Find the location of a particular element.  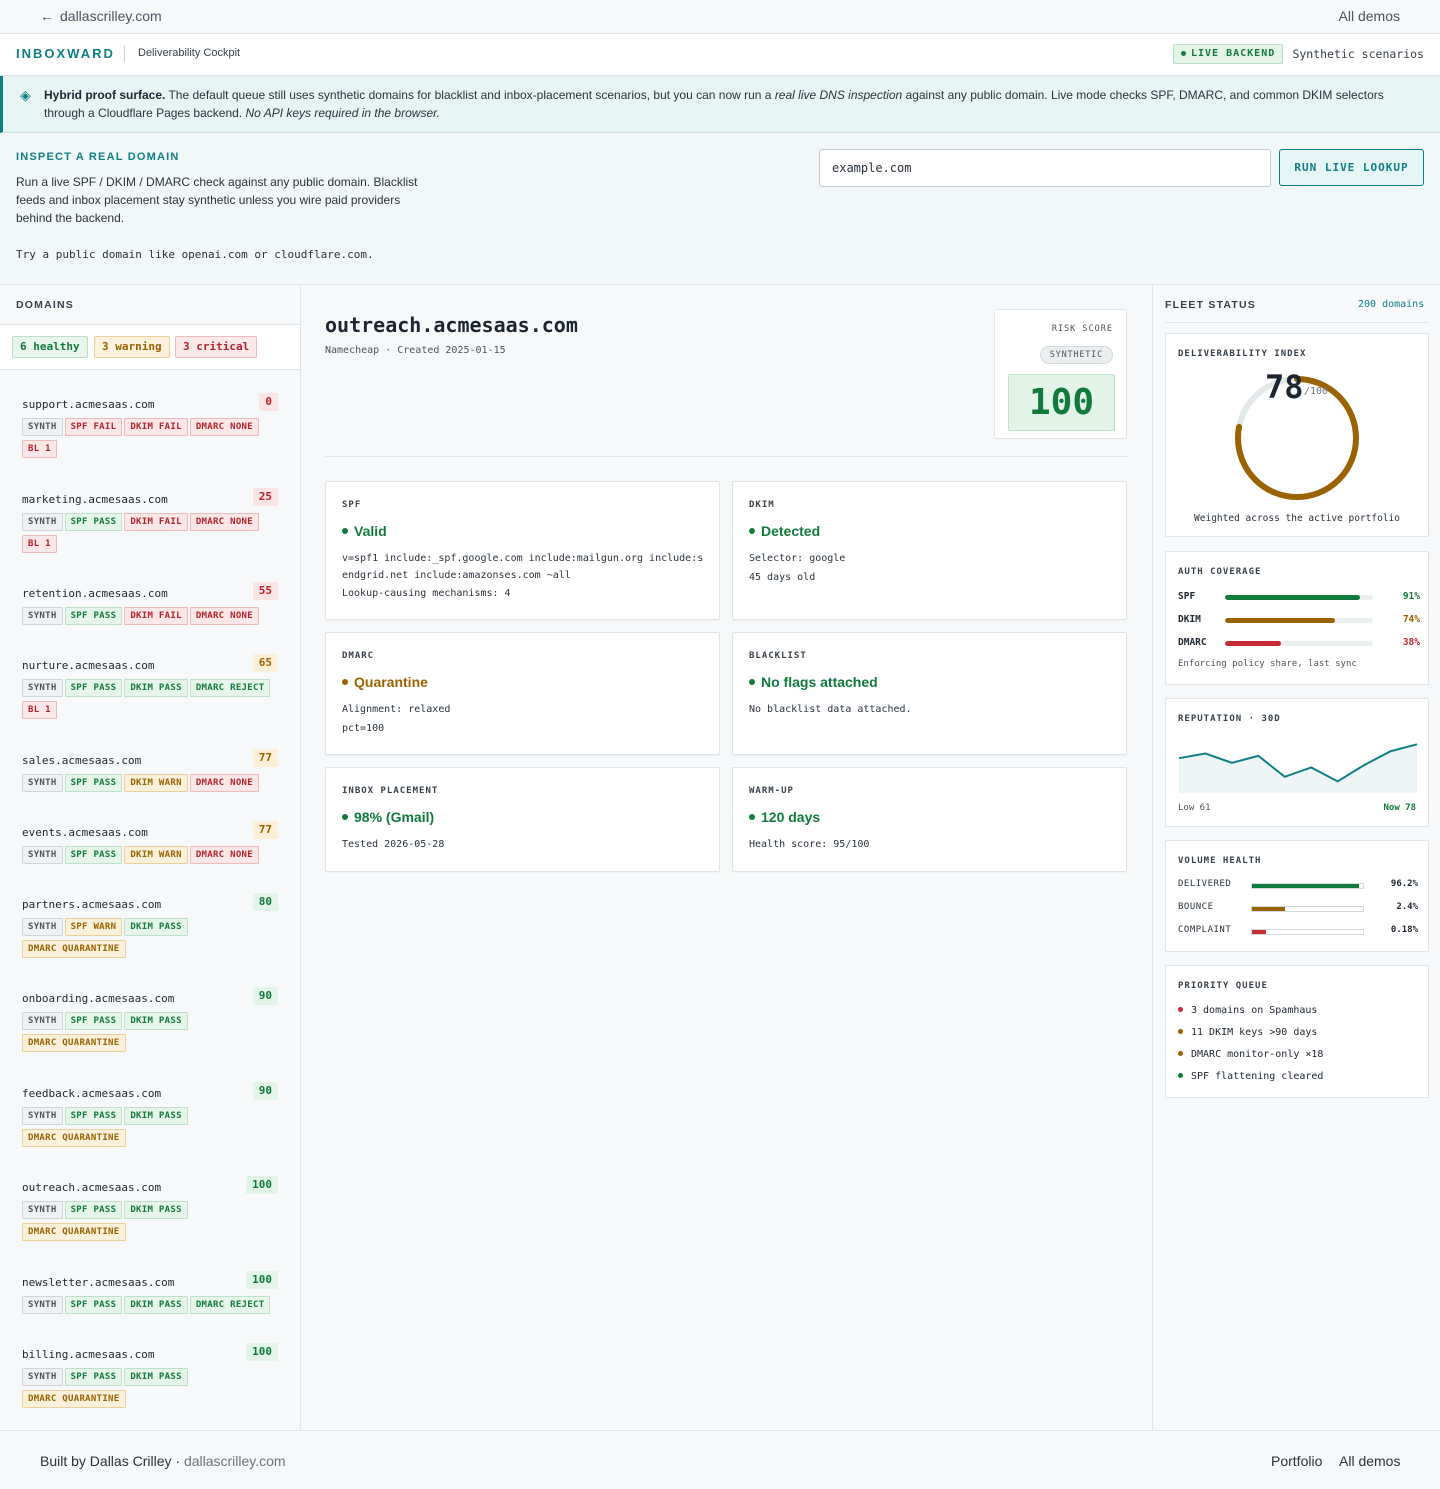

auth-coverage-row: DMARC 38% is located at coordinates (1299, 644).